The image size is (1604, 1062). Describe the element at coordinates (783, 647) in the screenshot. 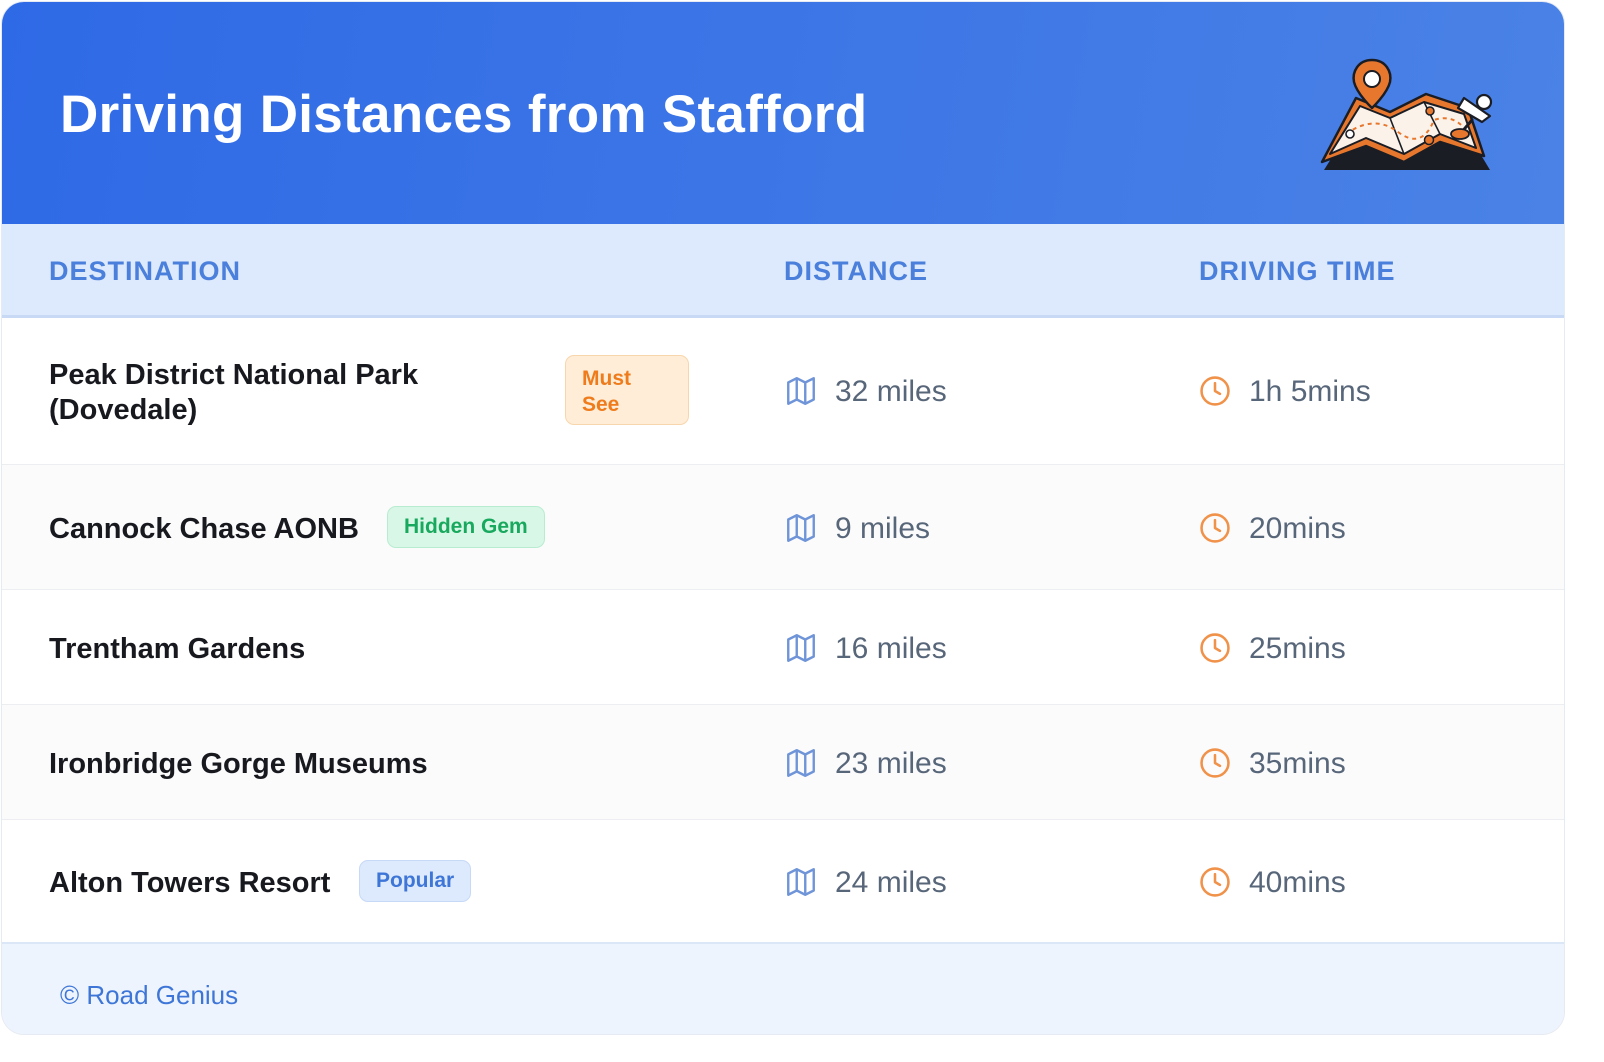

I see `table-row: Trentham Gardens 16 miles 25mins` at that location.